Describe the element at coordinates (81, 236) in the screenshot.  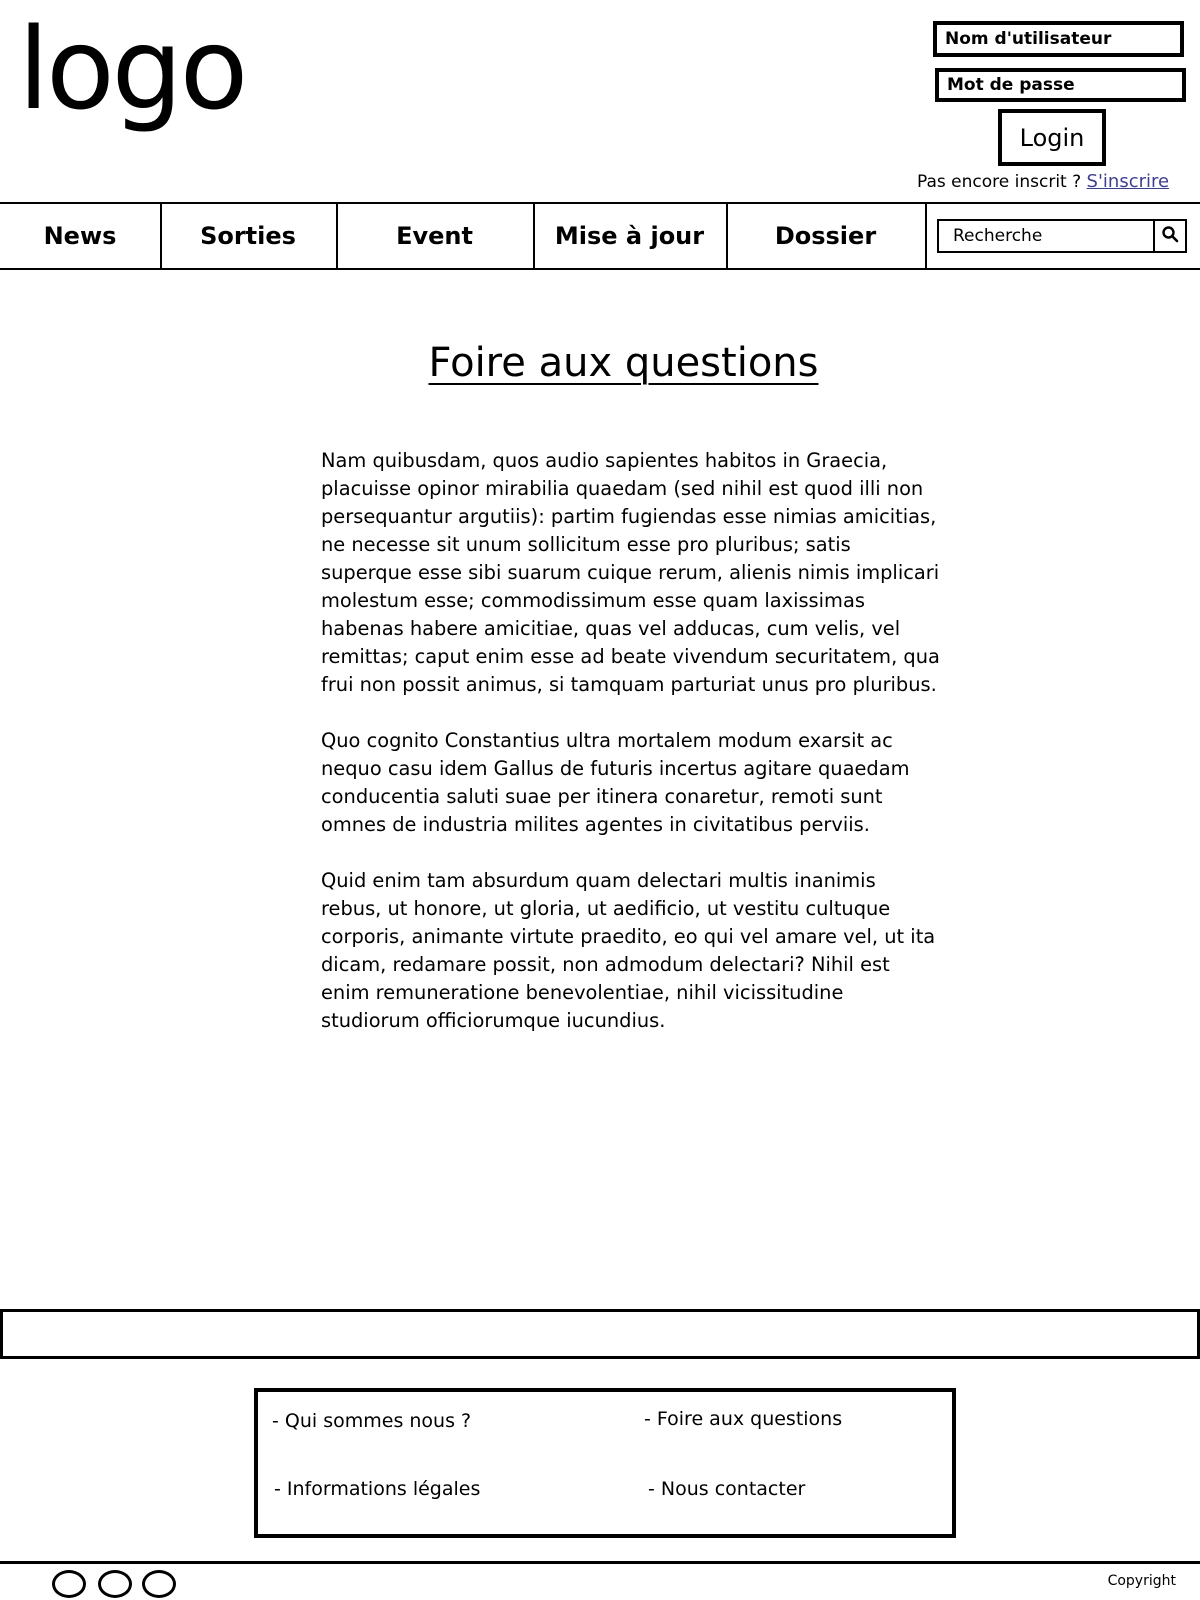
I see `nav-item-news: News` at that location.